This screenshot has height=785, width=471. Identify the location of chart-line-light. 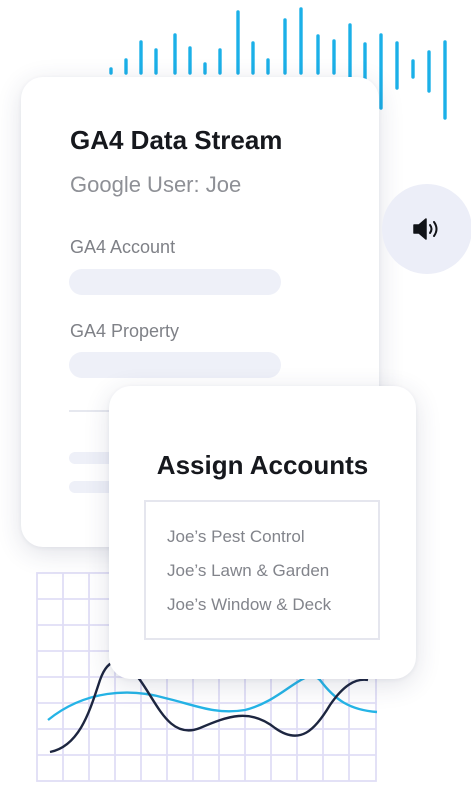
(212, 698).